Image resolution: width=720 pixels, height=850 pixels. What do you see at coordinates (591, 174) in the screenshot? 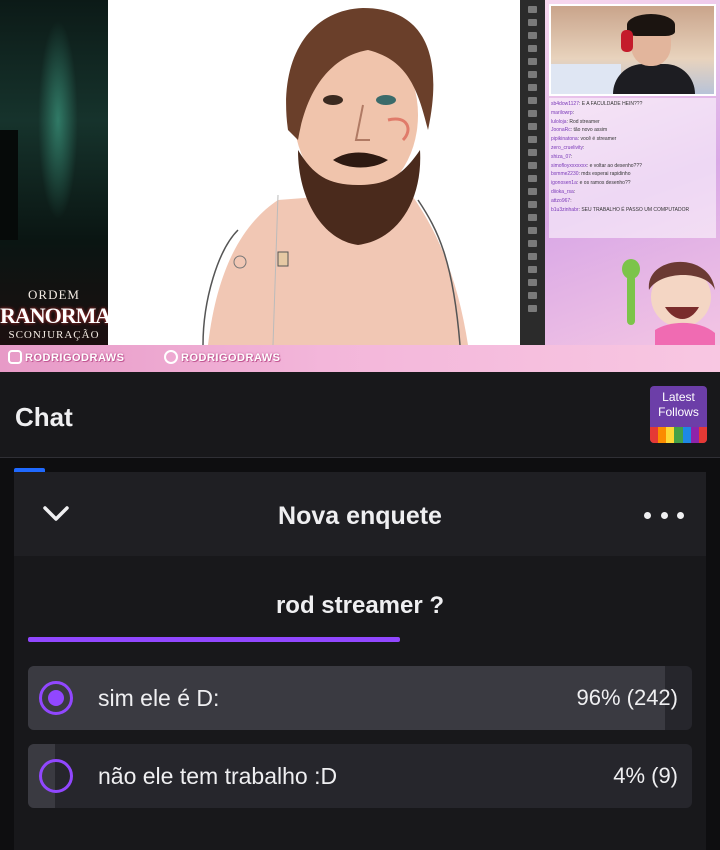
I see `overlay-chat-line: bxmme2230: mds esperai rapidinho` at bounding box center [591, 174].